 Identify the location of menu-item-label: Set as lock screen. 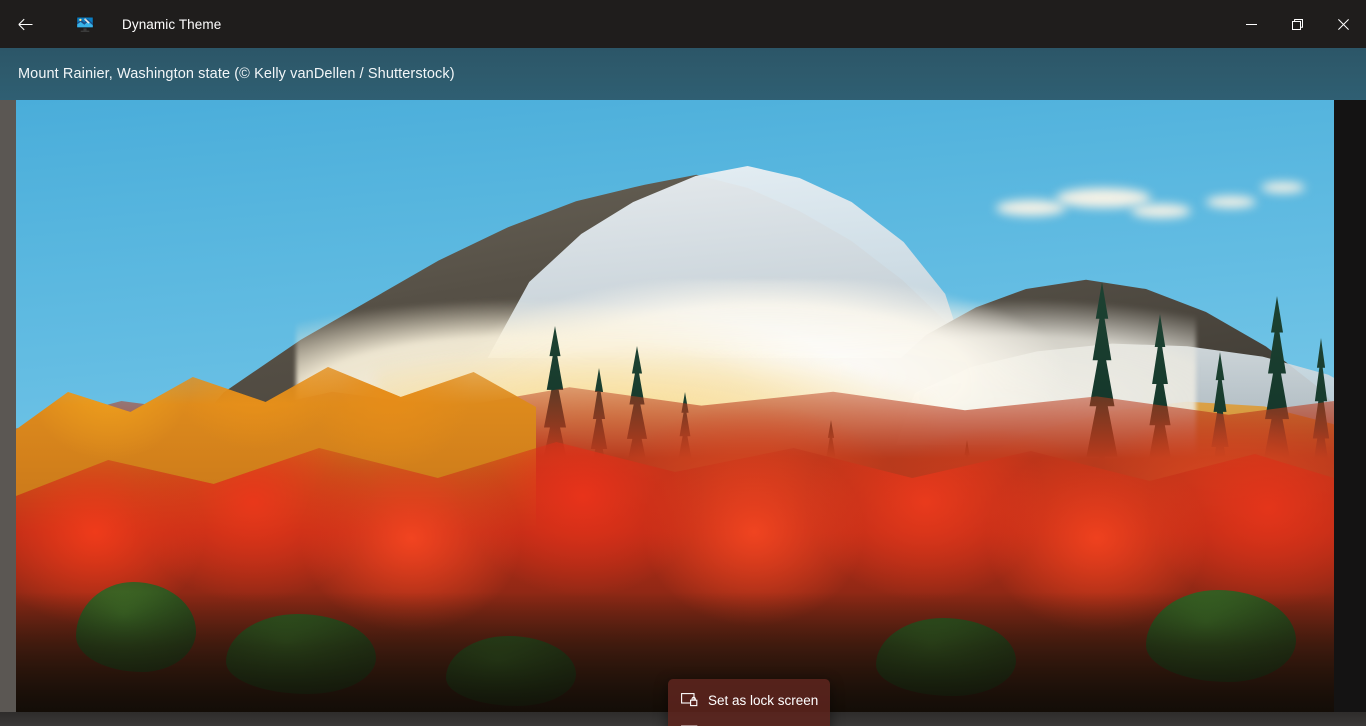
(763, 700).